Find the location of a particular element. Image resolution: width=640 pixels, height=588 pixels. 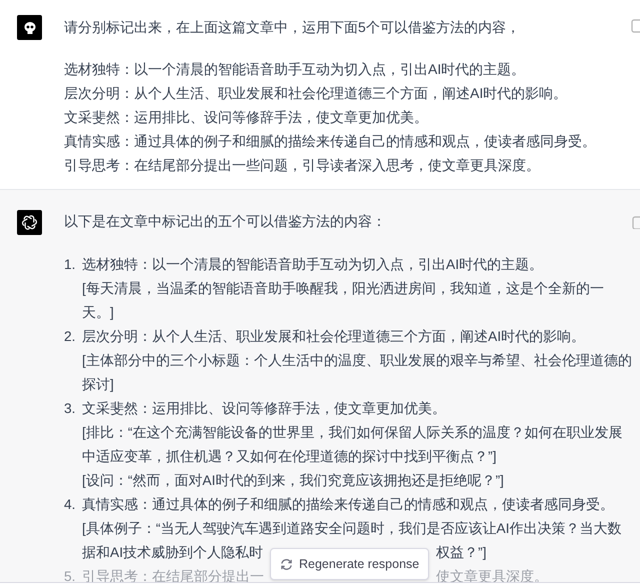

quote-text: 据和AI技术威胁到个人隐私时 is located at coordinates (173, 552).